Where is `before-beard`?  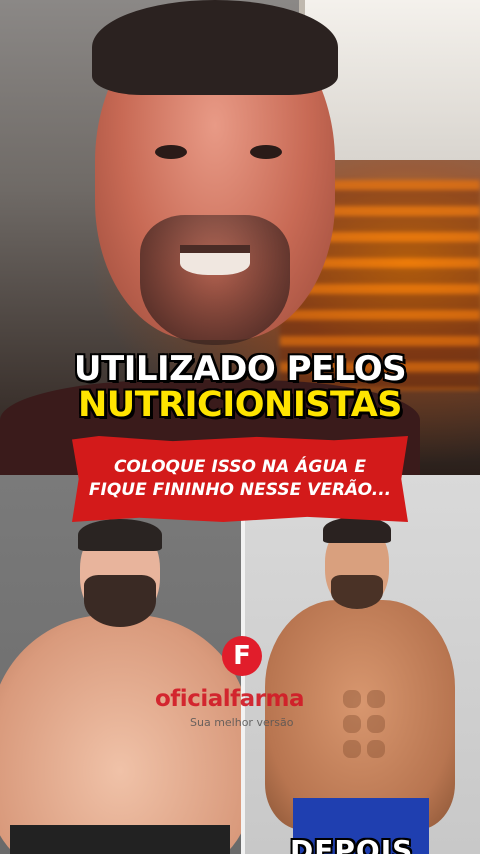
before-beard is located at coordinates (120, 601).